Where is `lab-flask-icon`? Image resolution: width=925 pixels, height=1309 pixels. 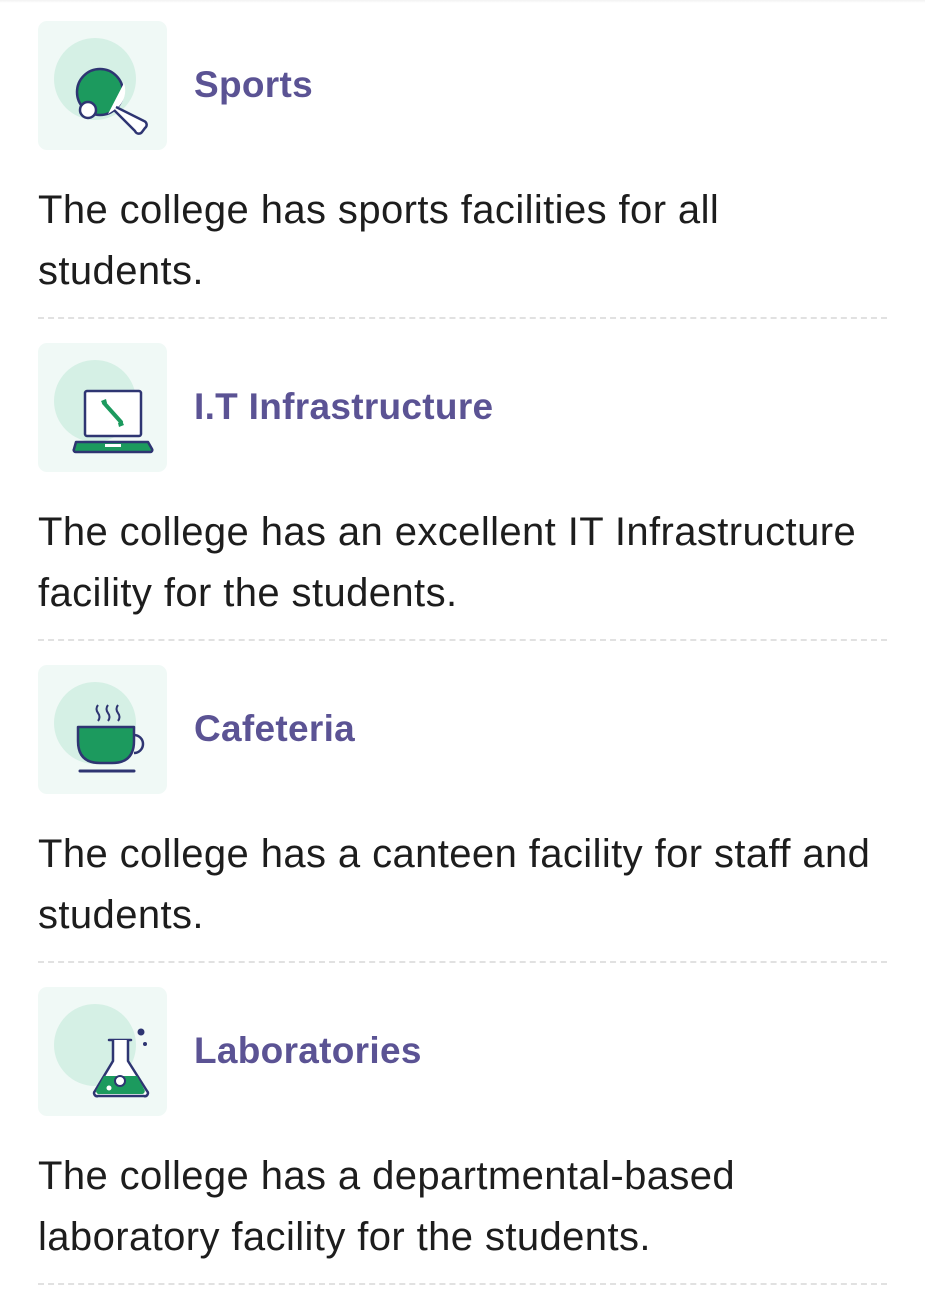 lab-flask-icon is located at coordinates (121, 1063).